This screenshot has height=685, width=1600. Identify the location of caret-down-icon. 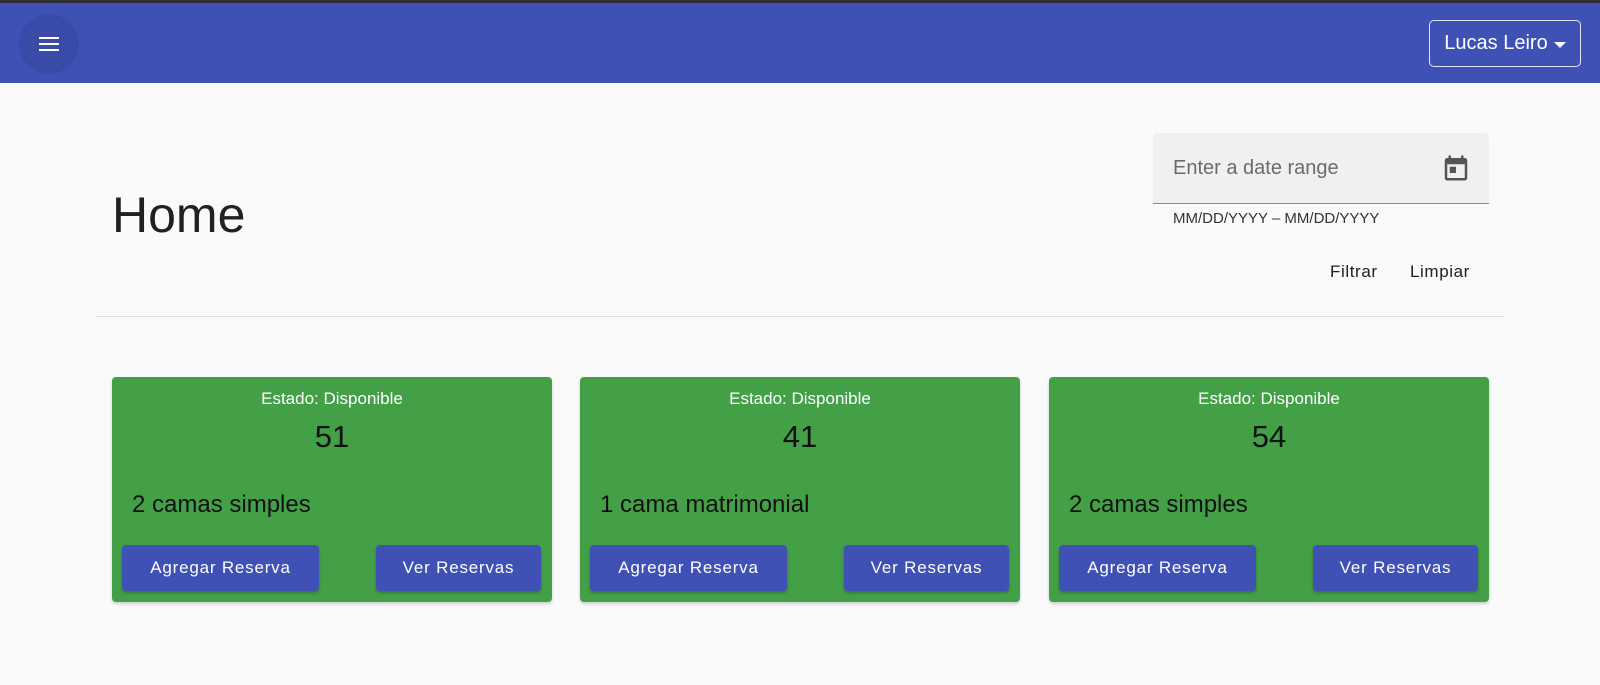
(1559, 44).